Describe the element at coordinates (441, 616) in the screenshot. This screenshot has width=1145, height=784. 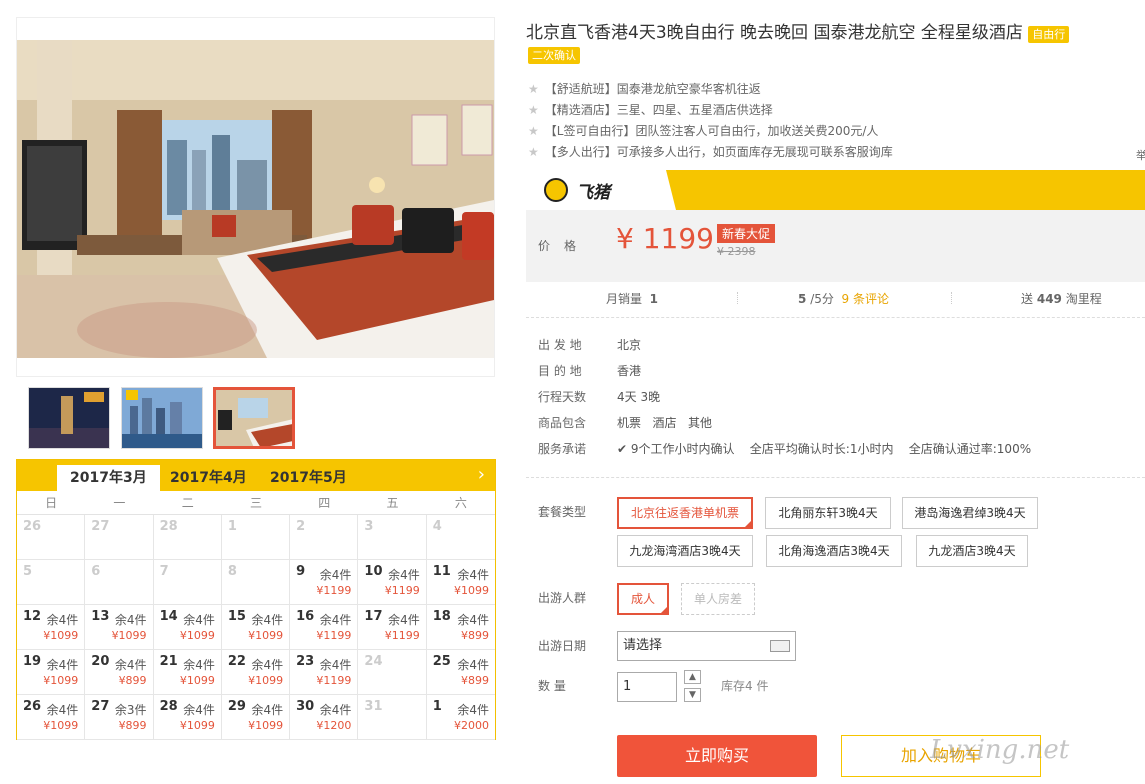
I see `day-number: 18` at that location.